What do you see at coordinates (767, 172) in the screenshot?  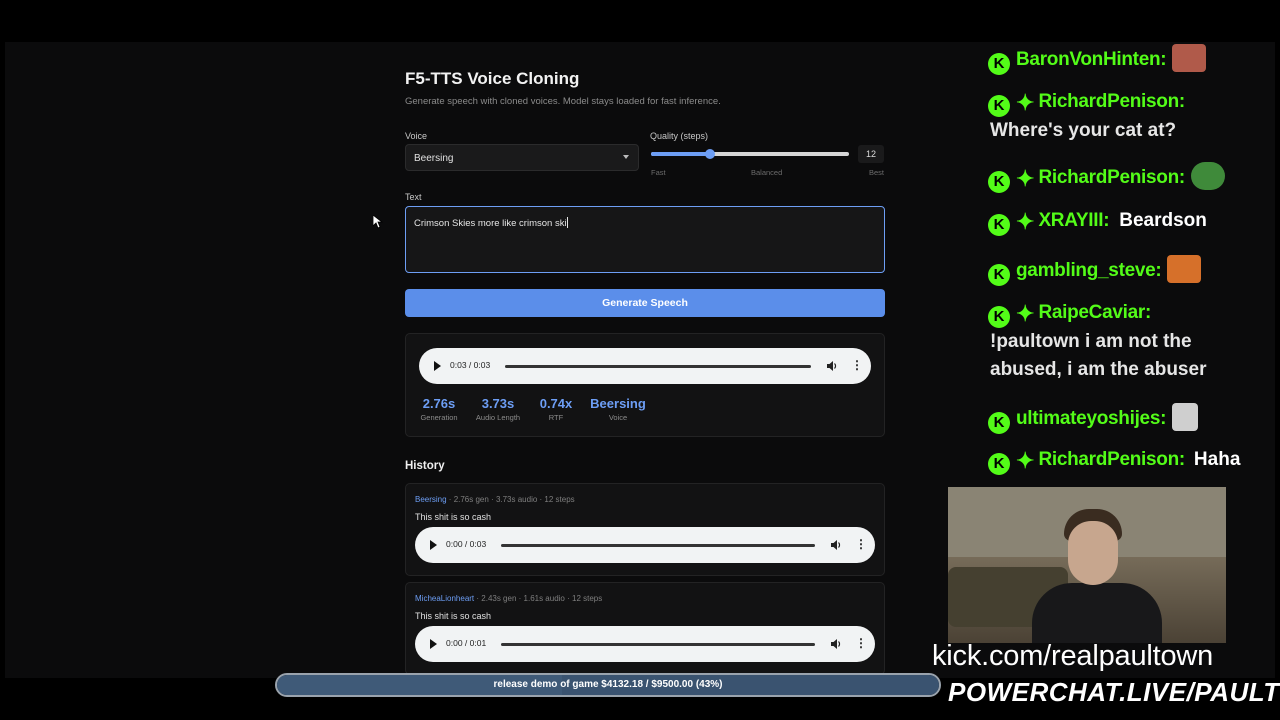 I see `tick-balanced: Balanced` at bounding box center [767, 172].